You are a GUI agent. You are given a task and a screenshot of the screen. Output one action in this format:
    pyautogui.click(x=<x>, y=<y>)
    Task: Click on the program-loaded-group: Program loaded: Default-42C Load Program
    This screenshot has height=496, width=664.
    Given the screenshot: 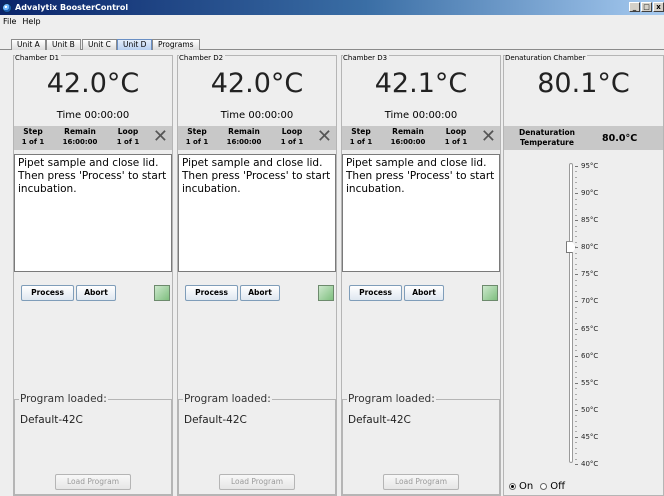 What is the action you would take?
    pyautogui.click(x=93, y=444)
    